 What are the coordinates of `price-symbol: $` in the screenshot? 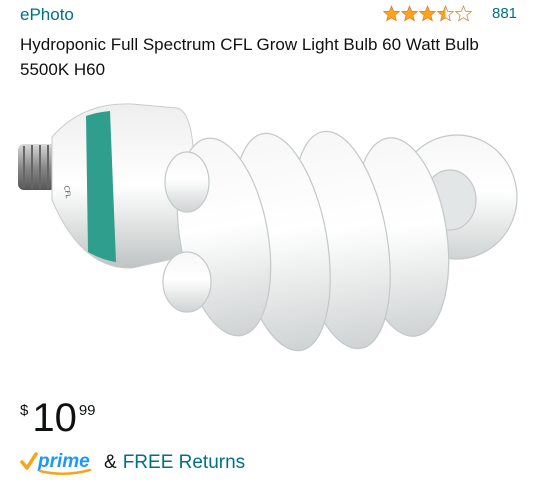 It's located at (24, 410).